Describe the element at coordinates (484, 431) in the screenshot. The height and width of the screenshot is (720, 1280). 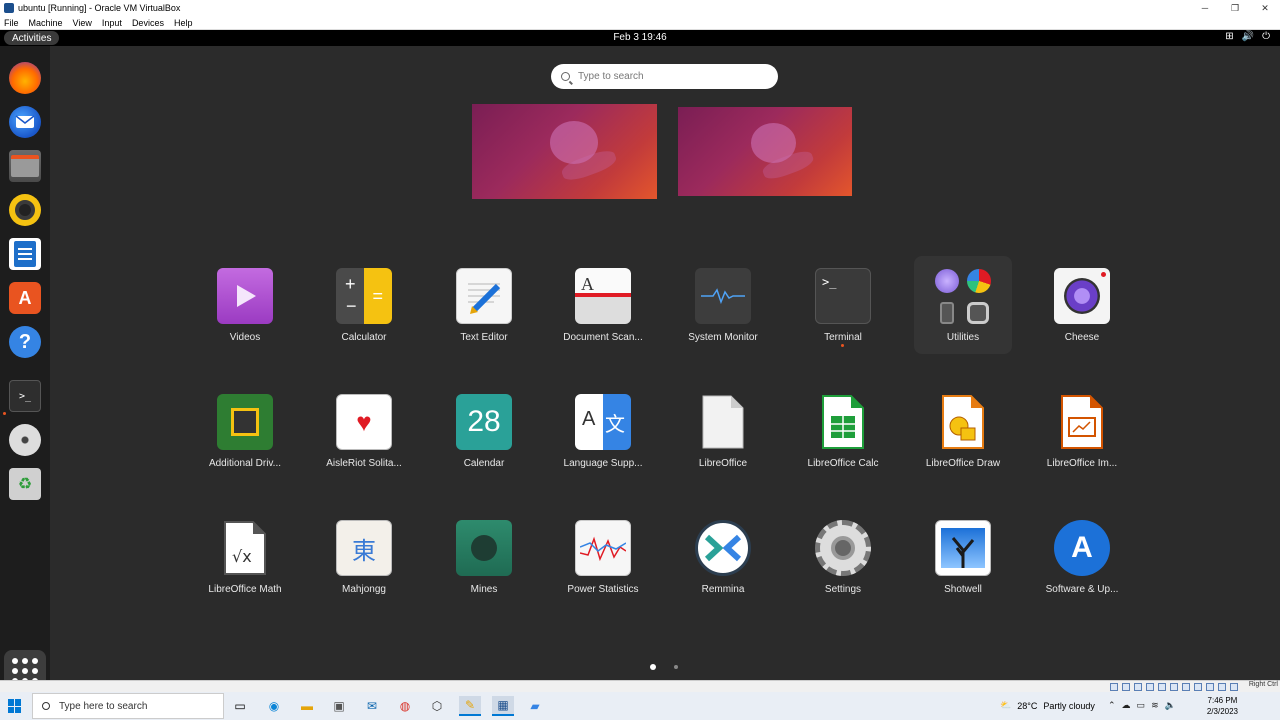
I see `app-calendar: 28 Calendar` at that location.